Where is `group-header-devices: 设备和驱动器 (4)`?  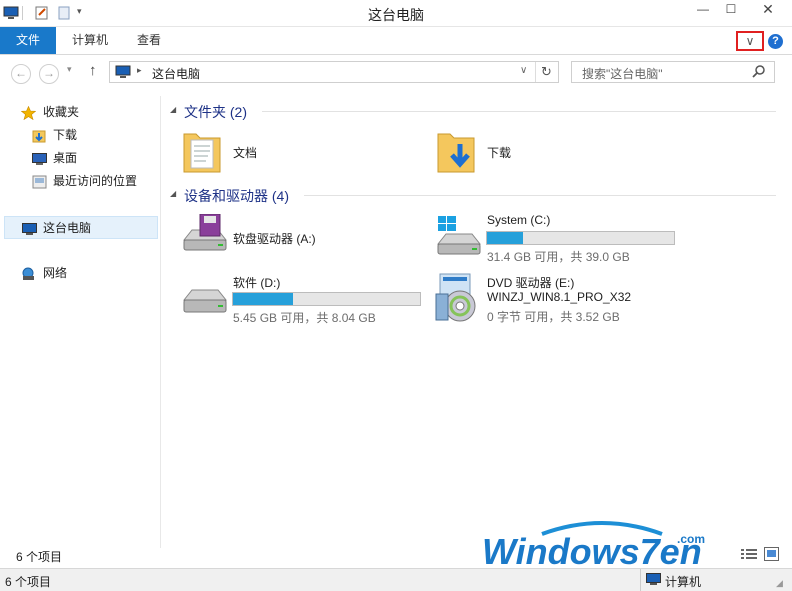 group-header-devices: 设备和驱动器 (4) is located at coordinates (236, 196).